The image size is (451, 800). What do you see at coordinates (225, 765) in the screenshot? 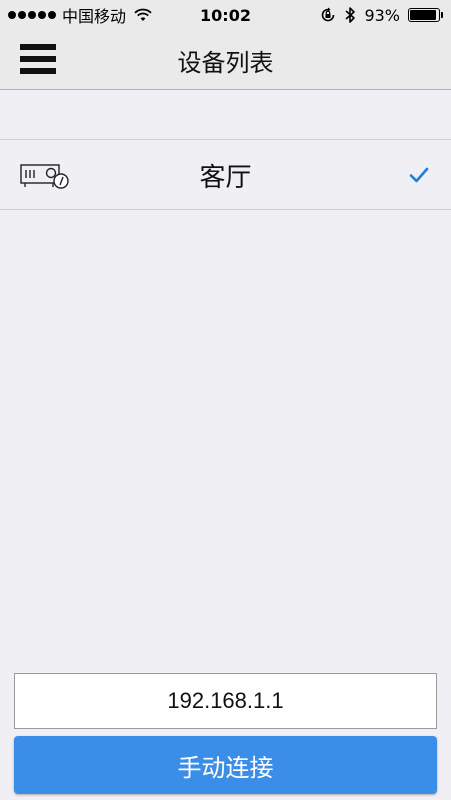
I see `manual-connect-button: 手动连接` at bounding box center [225, 765].